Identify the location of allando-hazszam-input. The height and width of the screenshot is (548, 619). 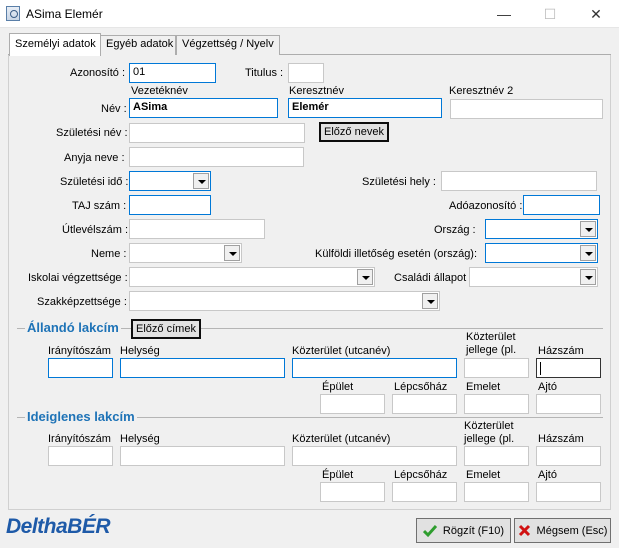
(568, 368).